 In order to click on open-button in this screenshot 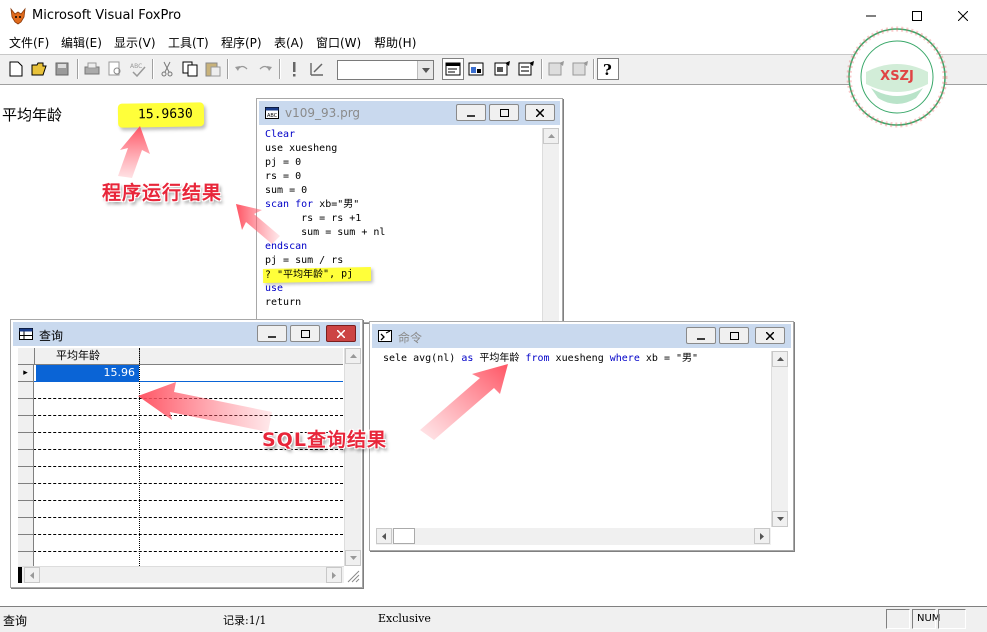, I will do `click(39, 69)`.